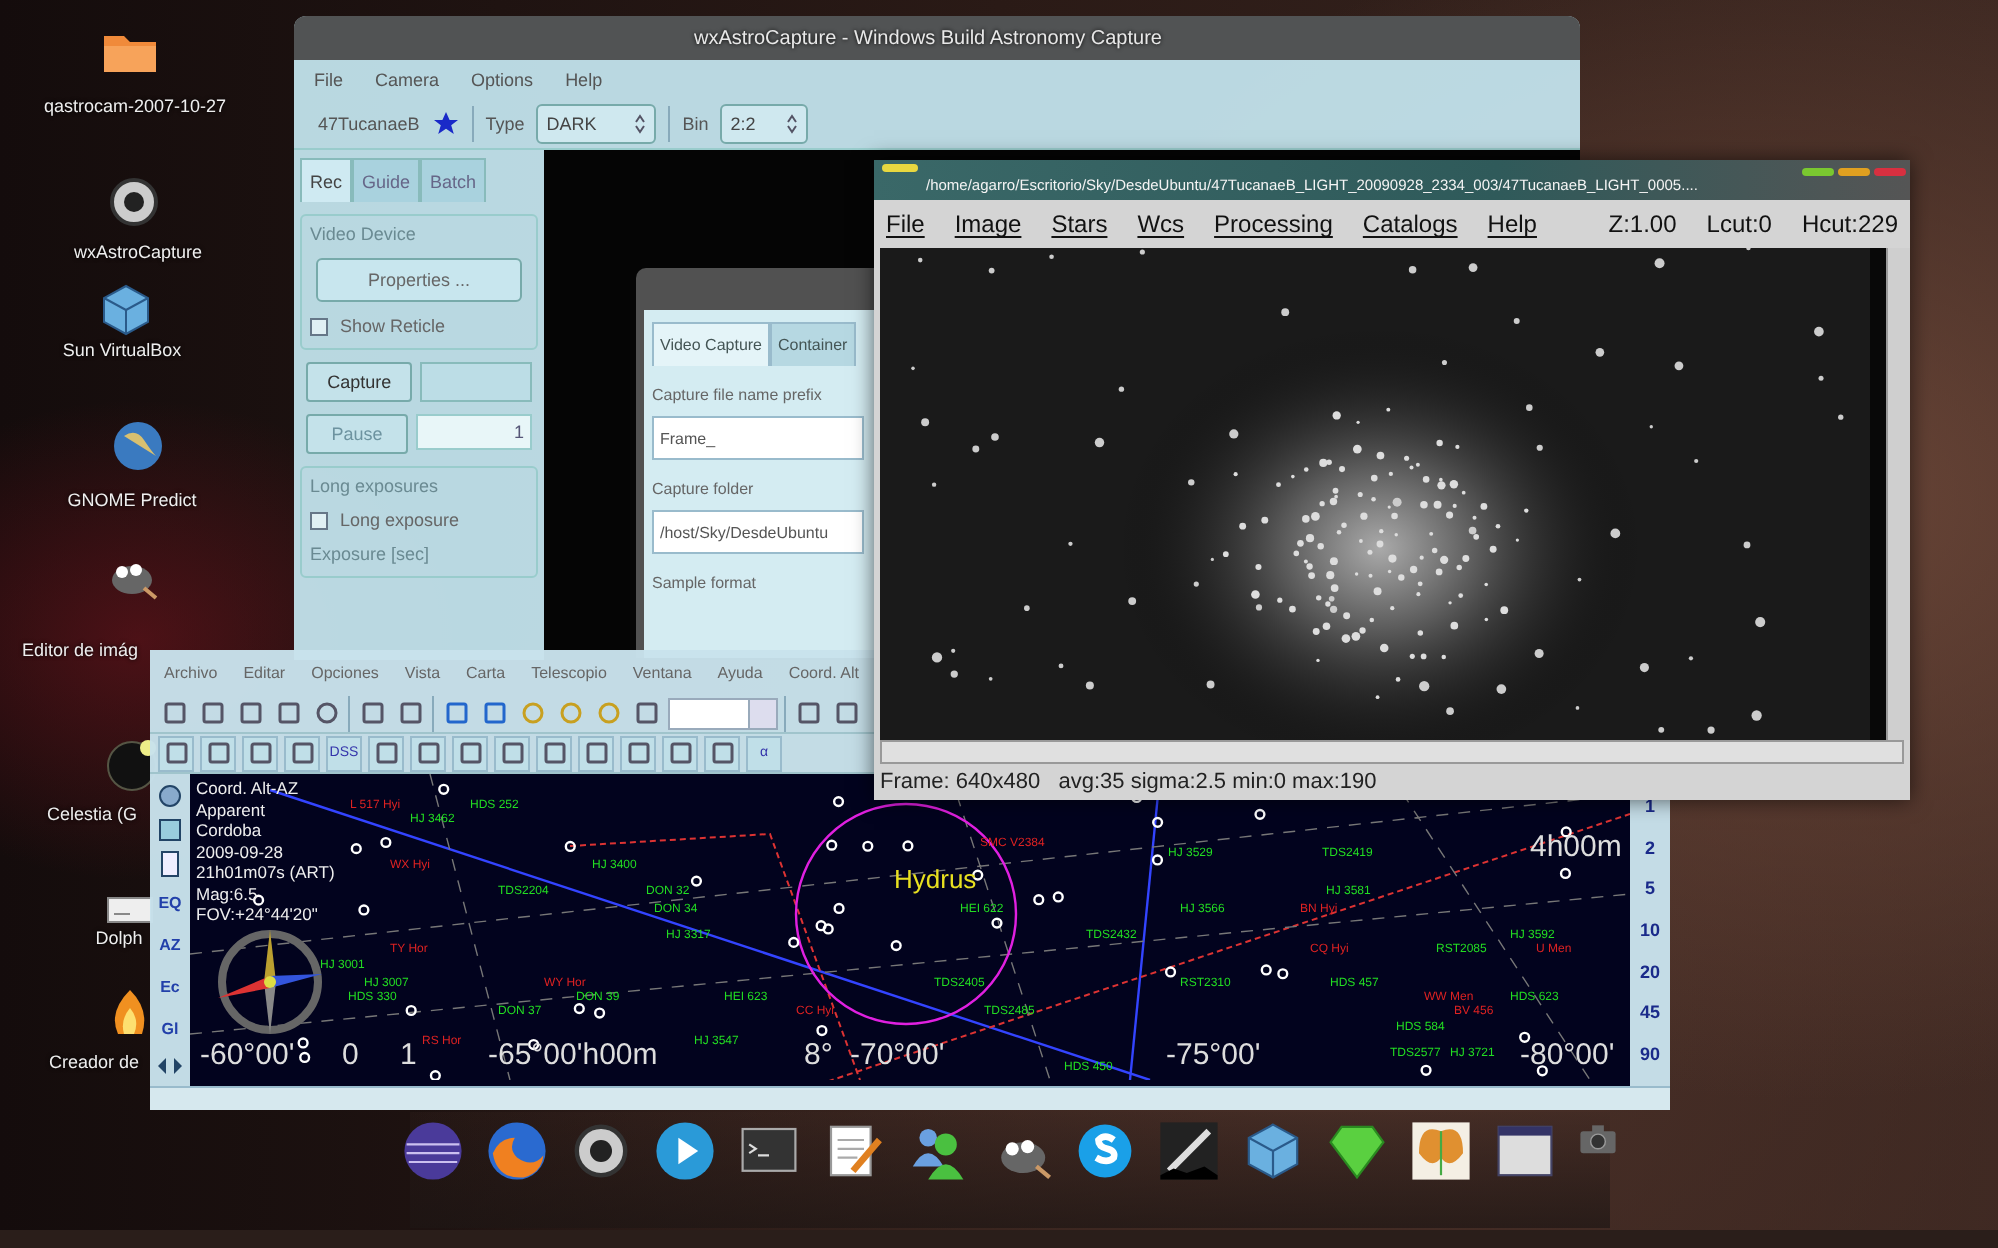  I want to click on grid-label: -65°00'h00m, so click(573, 1055).